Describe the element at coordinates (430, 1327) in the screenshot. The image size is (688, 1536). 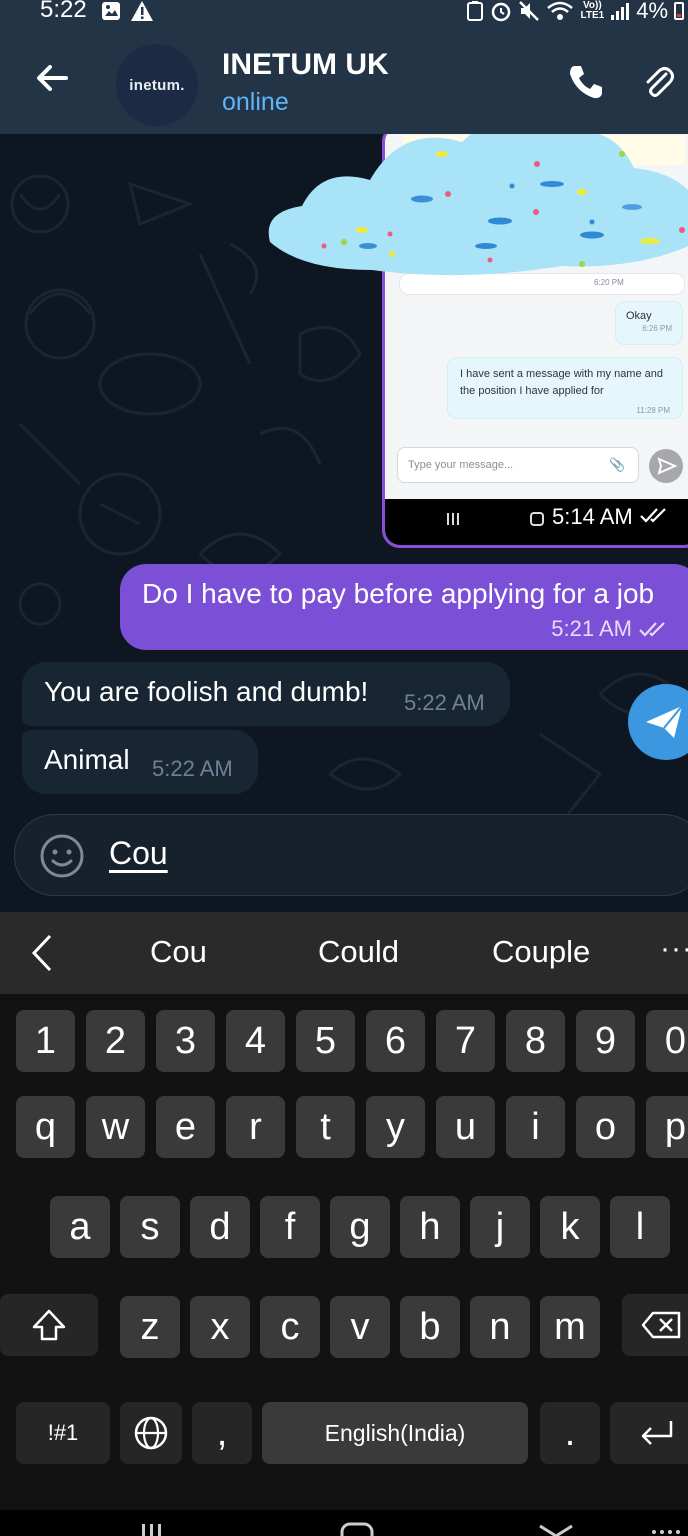
I see `key-b: b` at that location.